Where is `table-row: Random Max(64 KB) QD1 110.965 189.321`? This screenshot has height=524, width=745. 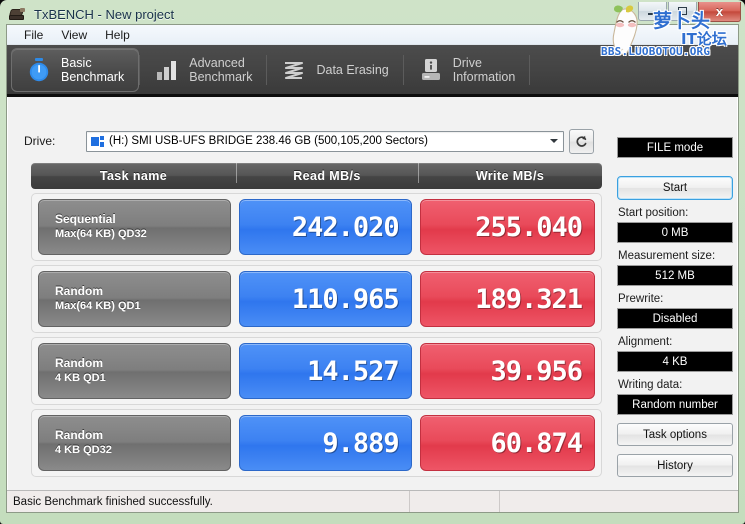
table-row: Random Max(64 KB) QD1 110.965 189.321 is located at coordinates (316, 299).